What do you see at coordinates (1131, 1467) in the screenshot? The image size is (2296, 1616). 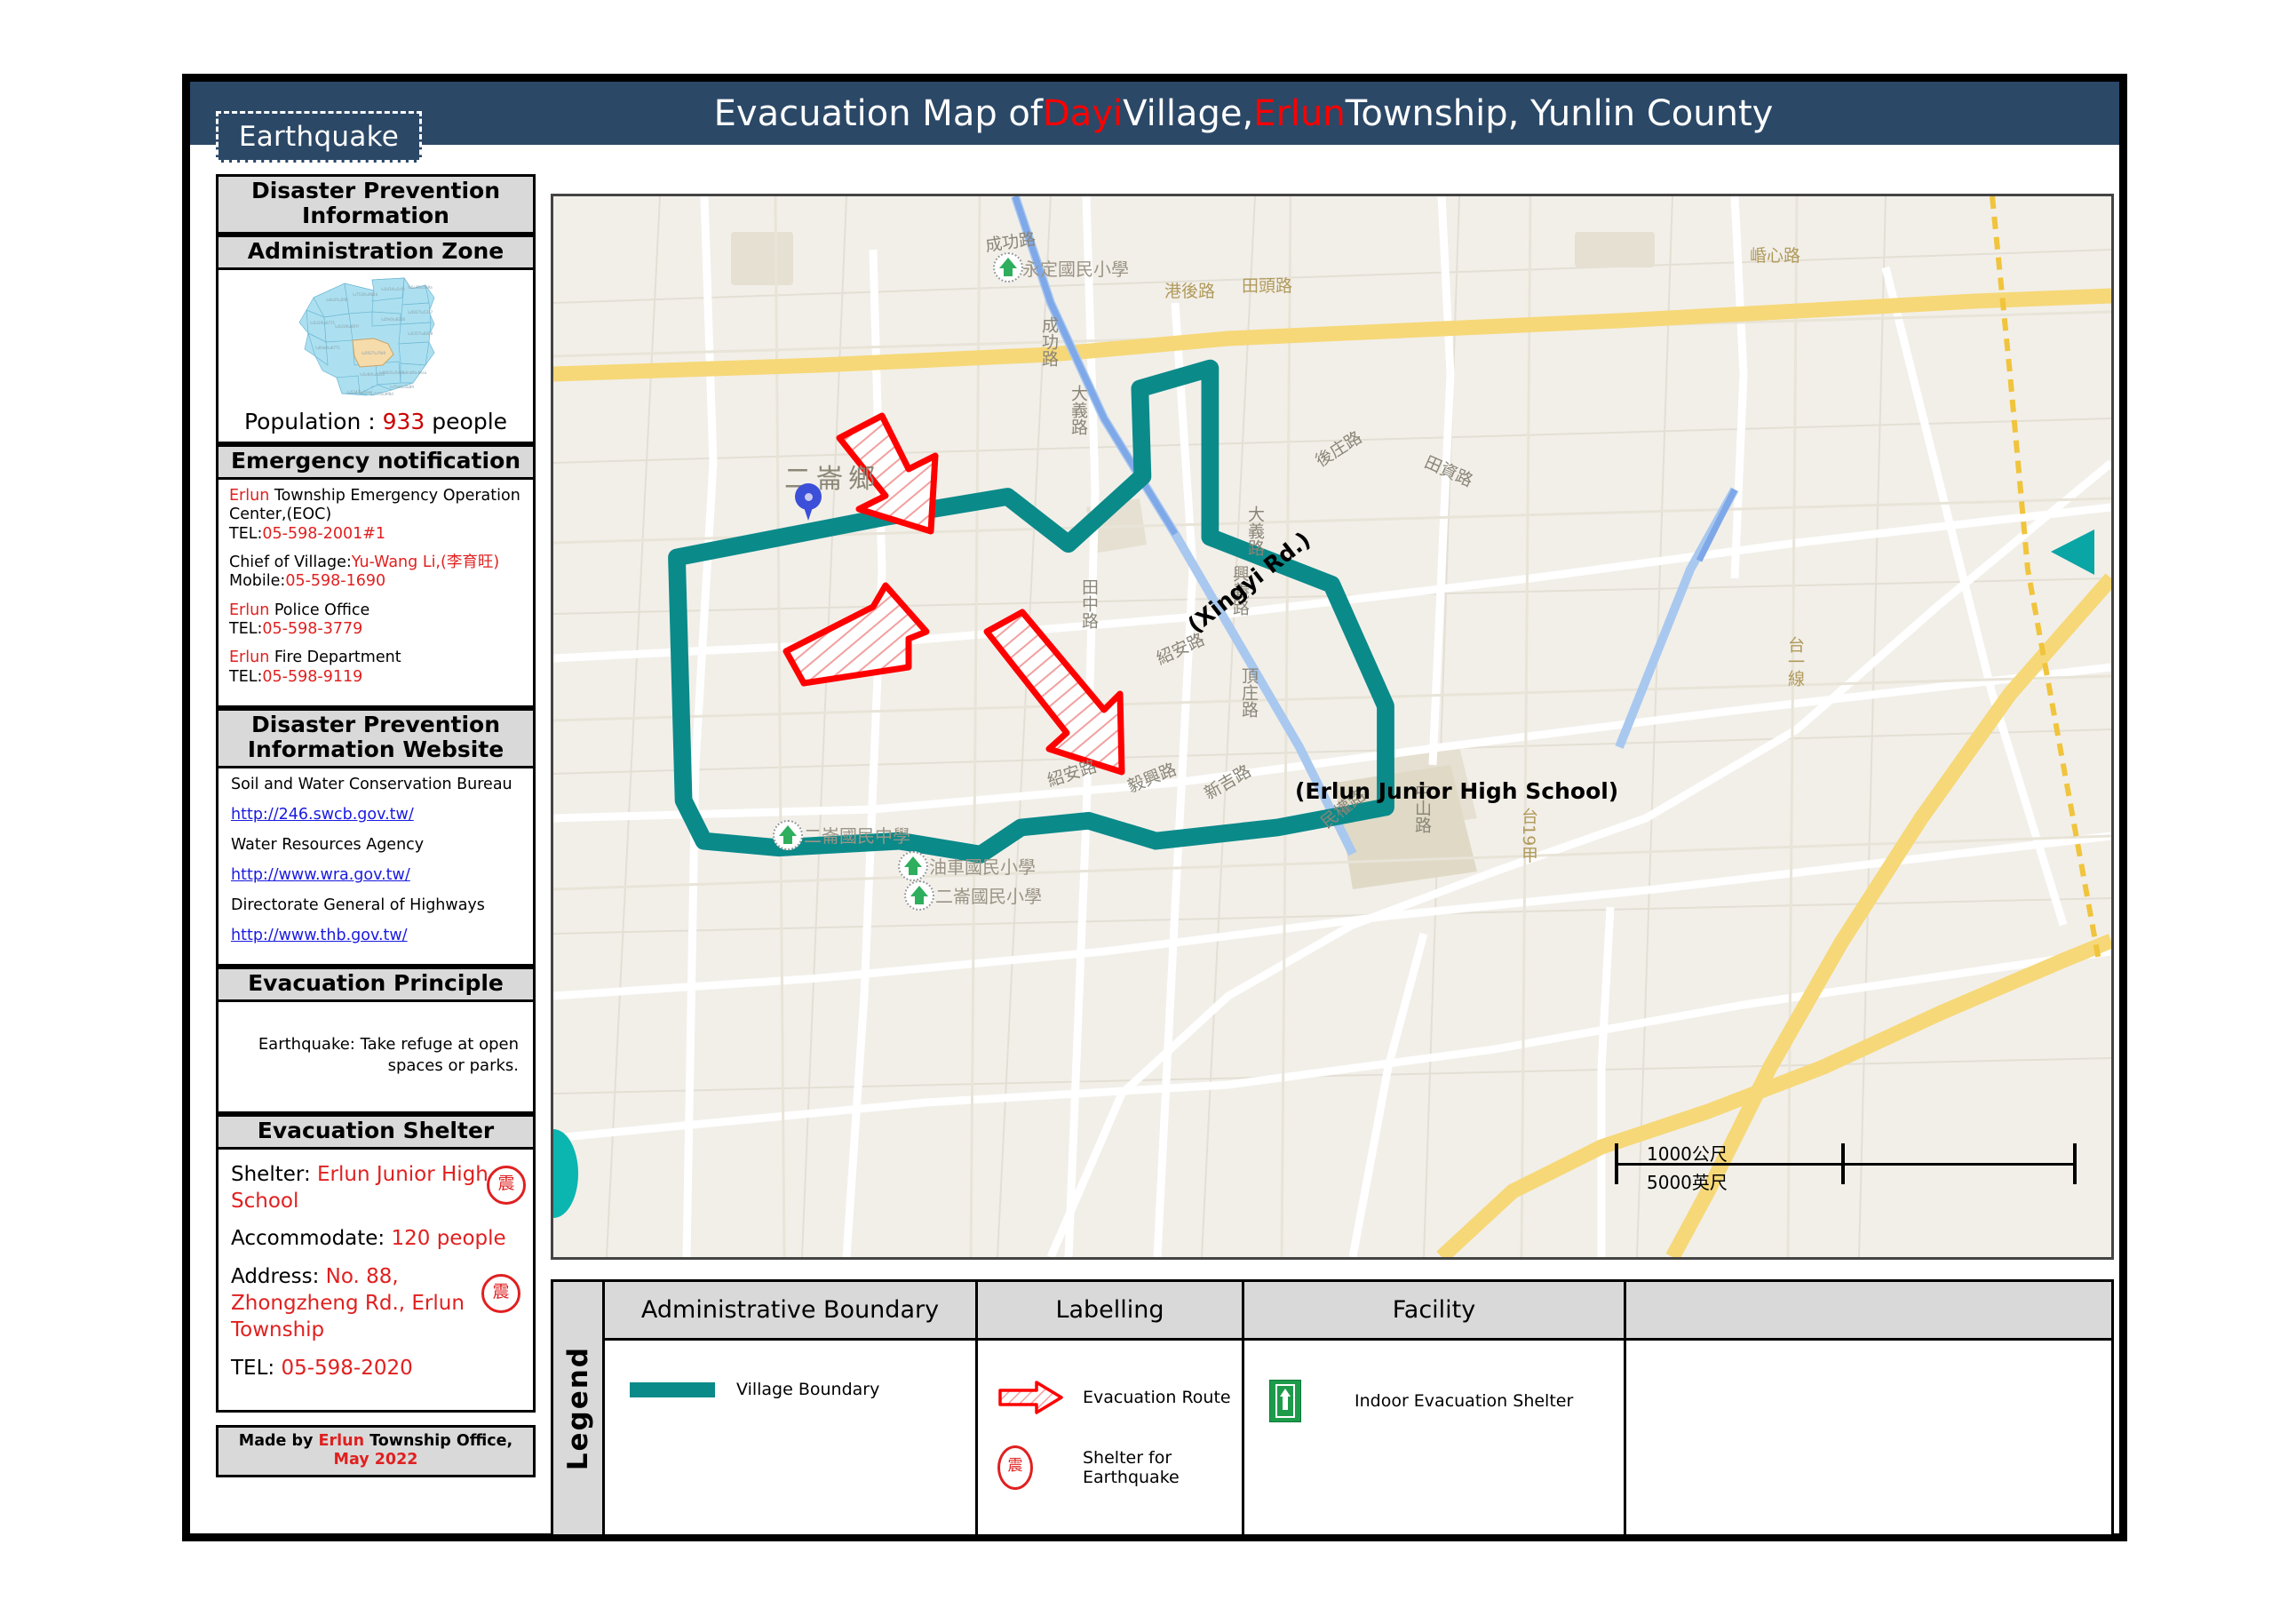 I see `legend-label-shelter-for-earthquake: Shelter for Earthquake` at bounding box center [1131, 1467].